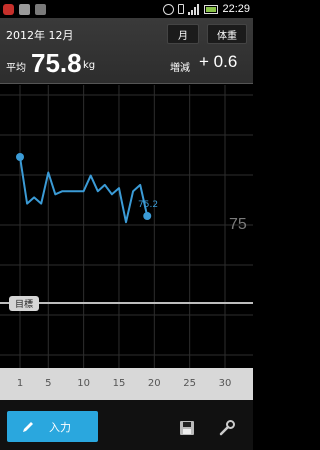  What do you see at coordinates (56, 63) in the screenshot?
I see `average-value: 75.8` at bounding box center [56, 63].